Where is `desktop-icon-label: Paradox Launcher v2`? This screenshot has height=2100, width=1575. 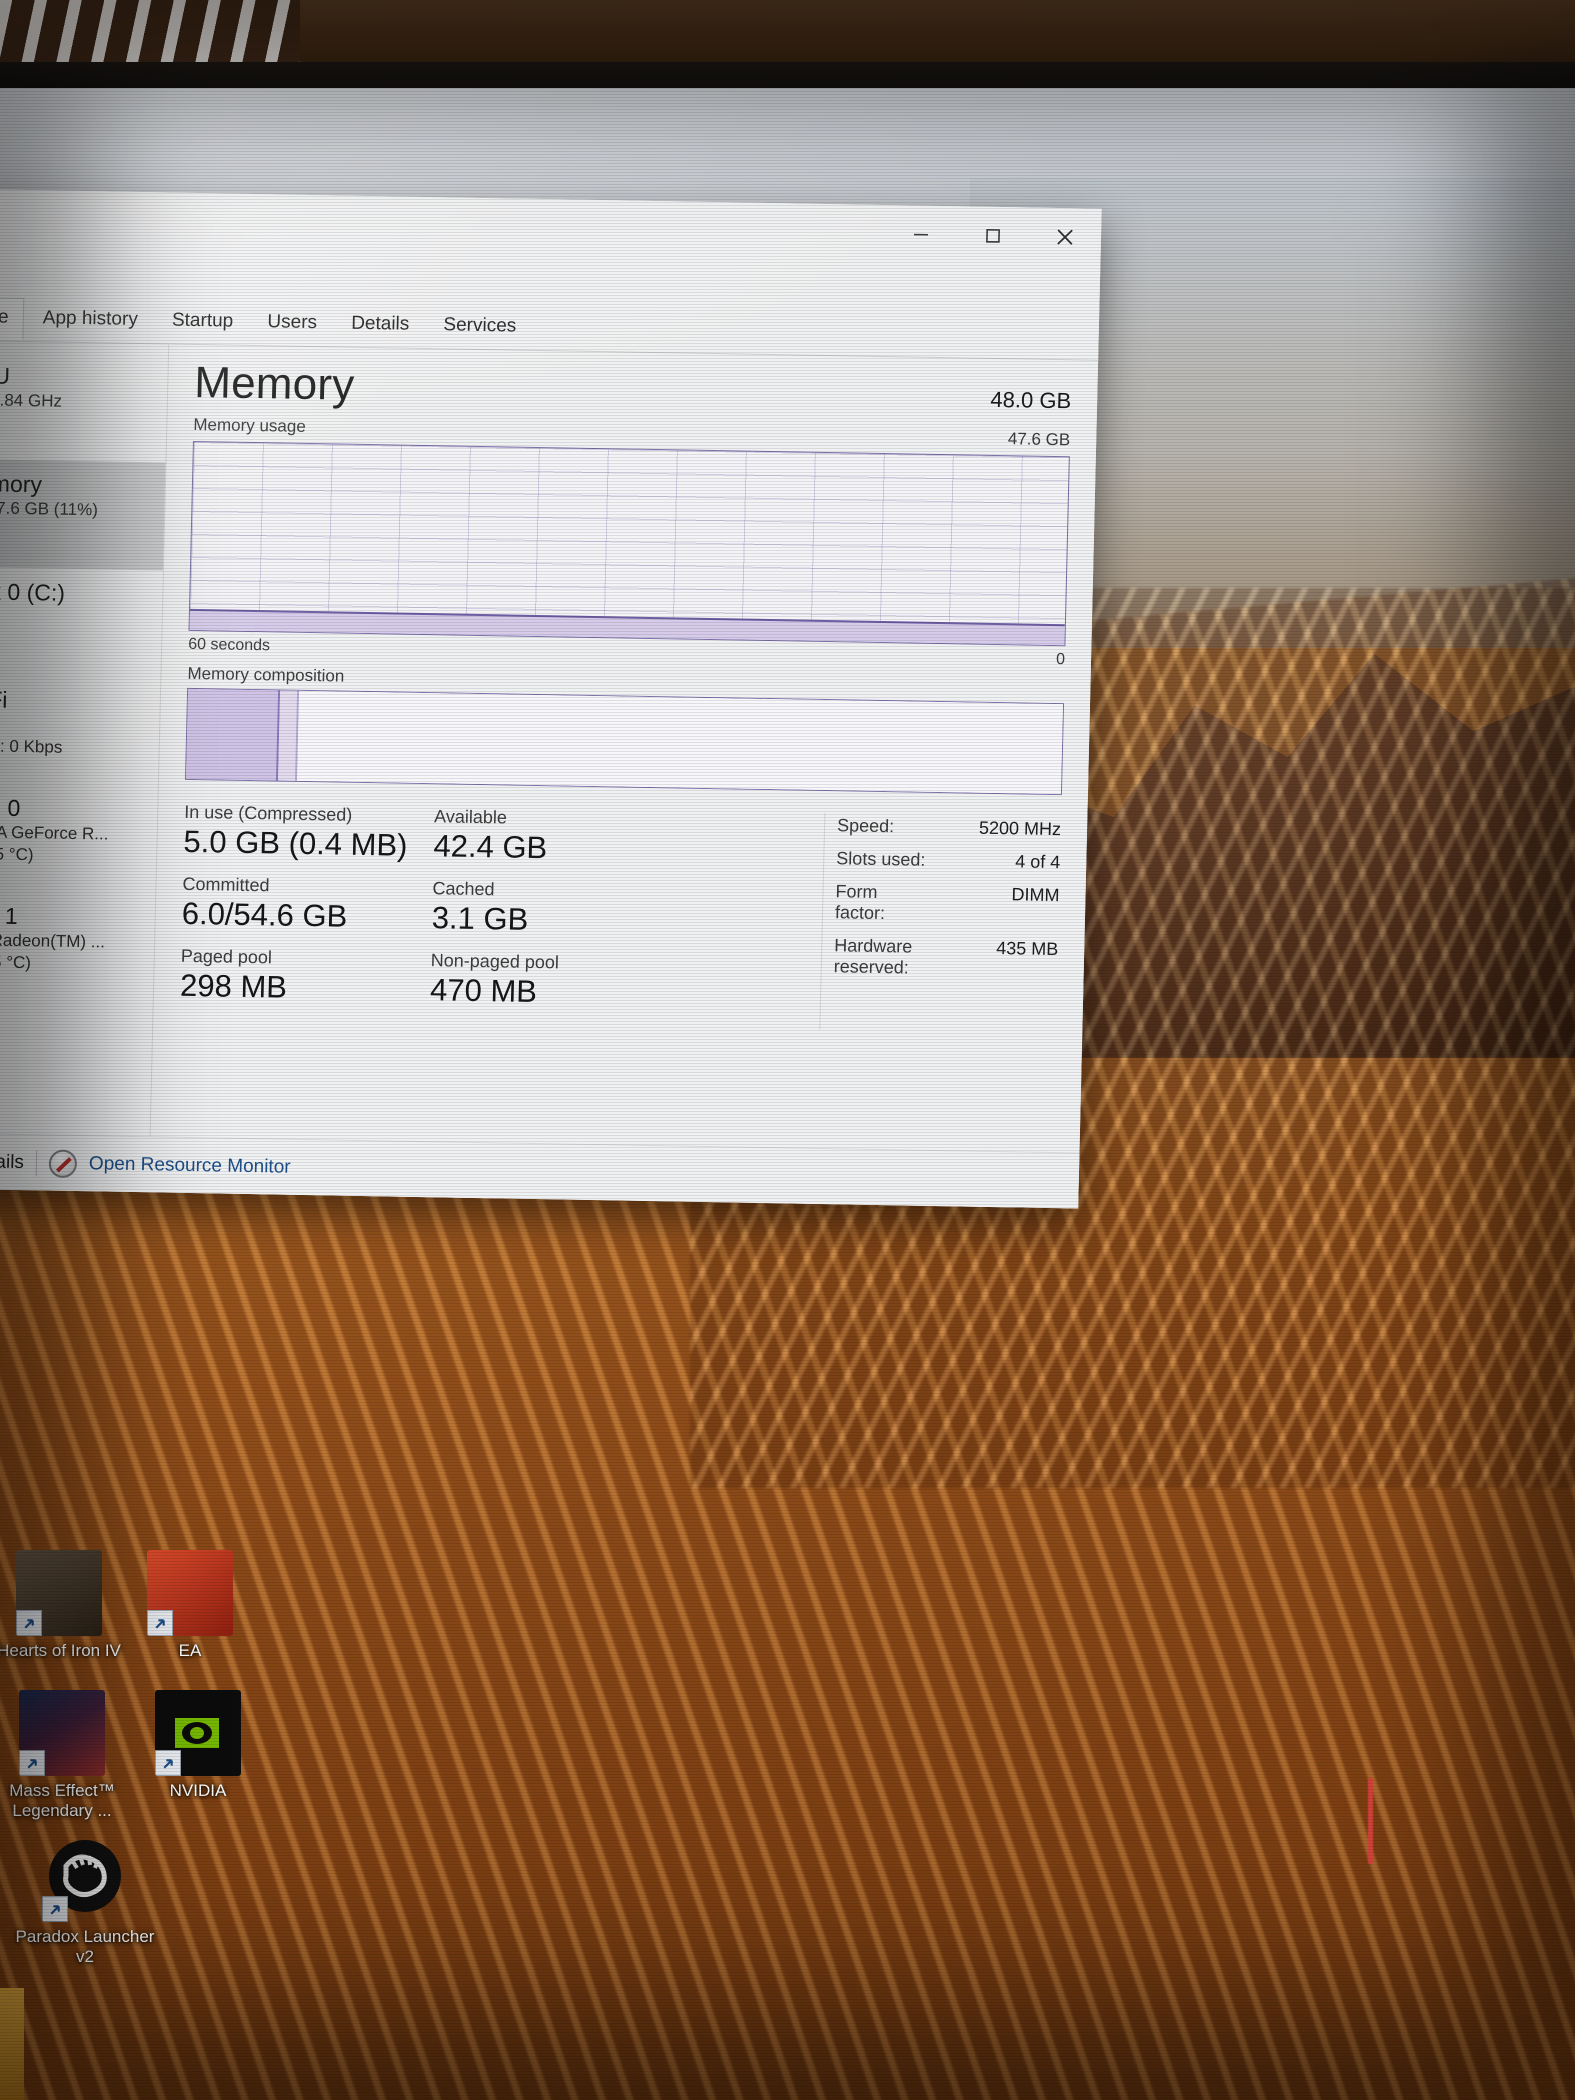 desktop-icon-label: Paradox Launcher v2 is located at coordinates (85, 1947).